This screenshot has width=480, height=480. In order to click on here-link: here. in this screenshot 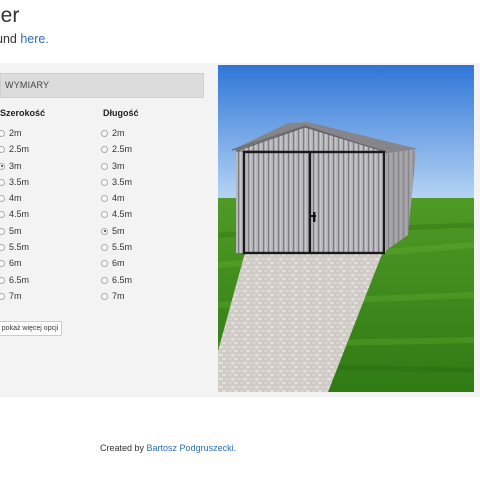, I will do `click(34, 39)`.